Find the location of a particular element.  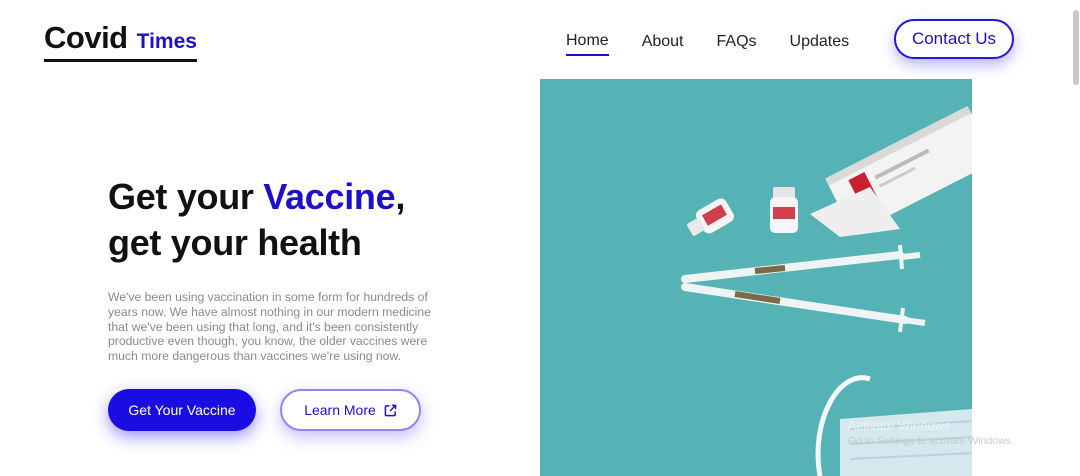

syringe-lower is located at coordinates (803, 308).